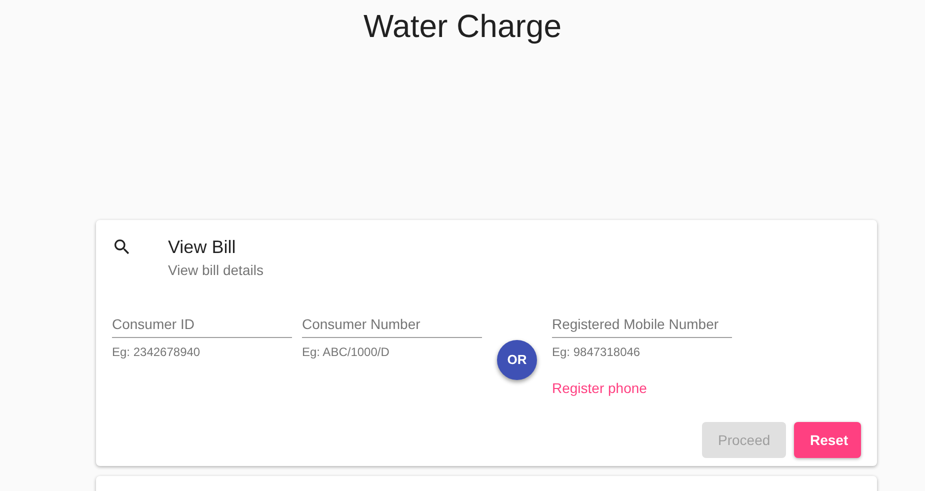 This screenshot has width=925, height=491. What do you see at coordinates (122, 247) in the screenshot?
I see `search-icon` at bounding box center [122, 247].